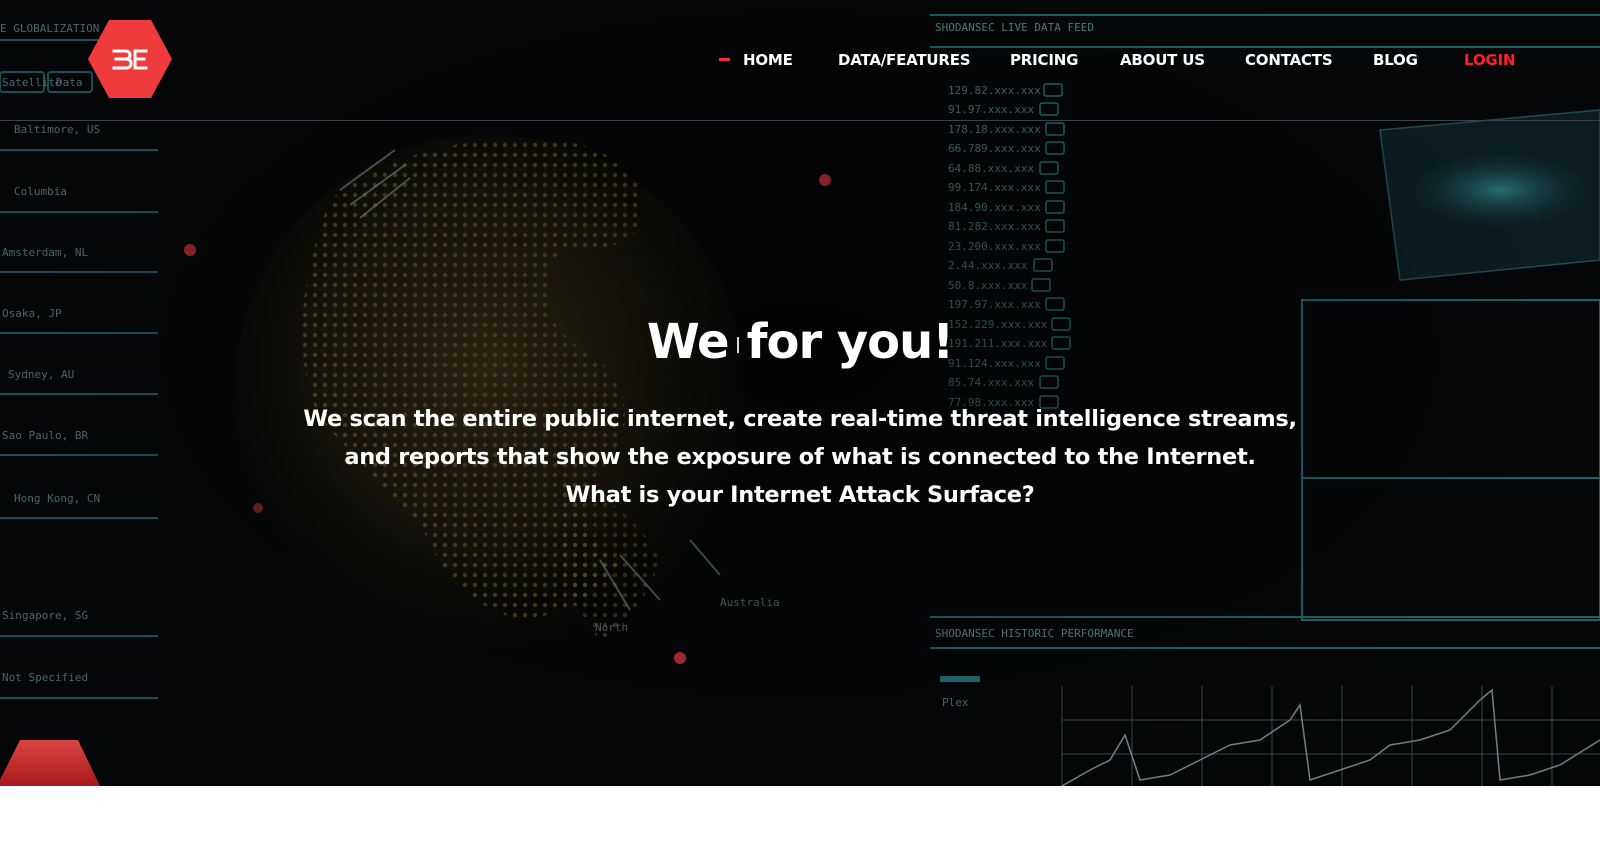  What do you see at coordinates (1162, 60) in the screenshot?
I see `nav-about-us: ABOUT US` at bounding box center [1162, 60].